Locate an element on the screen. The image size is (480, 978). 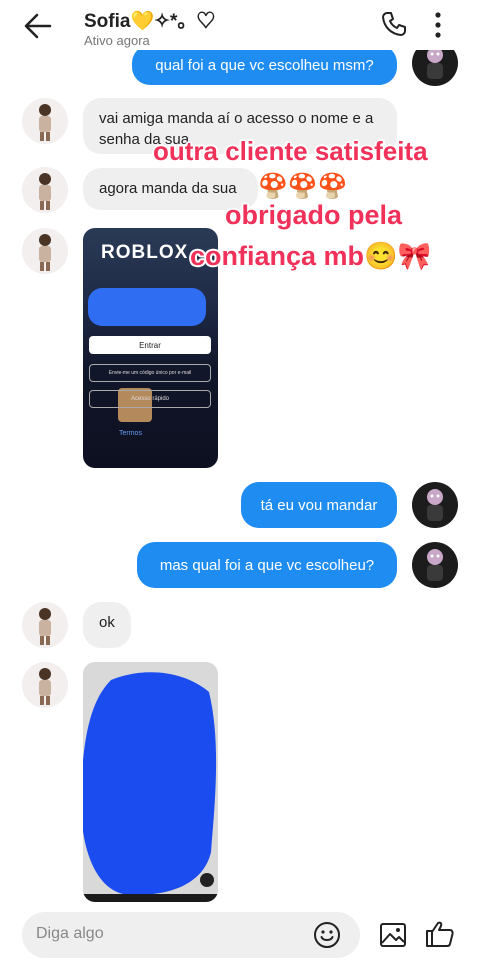
login-button: Entrar is located at coordinates (150, 345).